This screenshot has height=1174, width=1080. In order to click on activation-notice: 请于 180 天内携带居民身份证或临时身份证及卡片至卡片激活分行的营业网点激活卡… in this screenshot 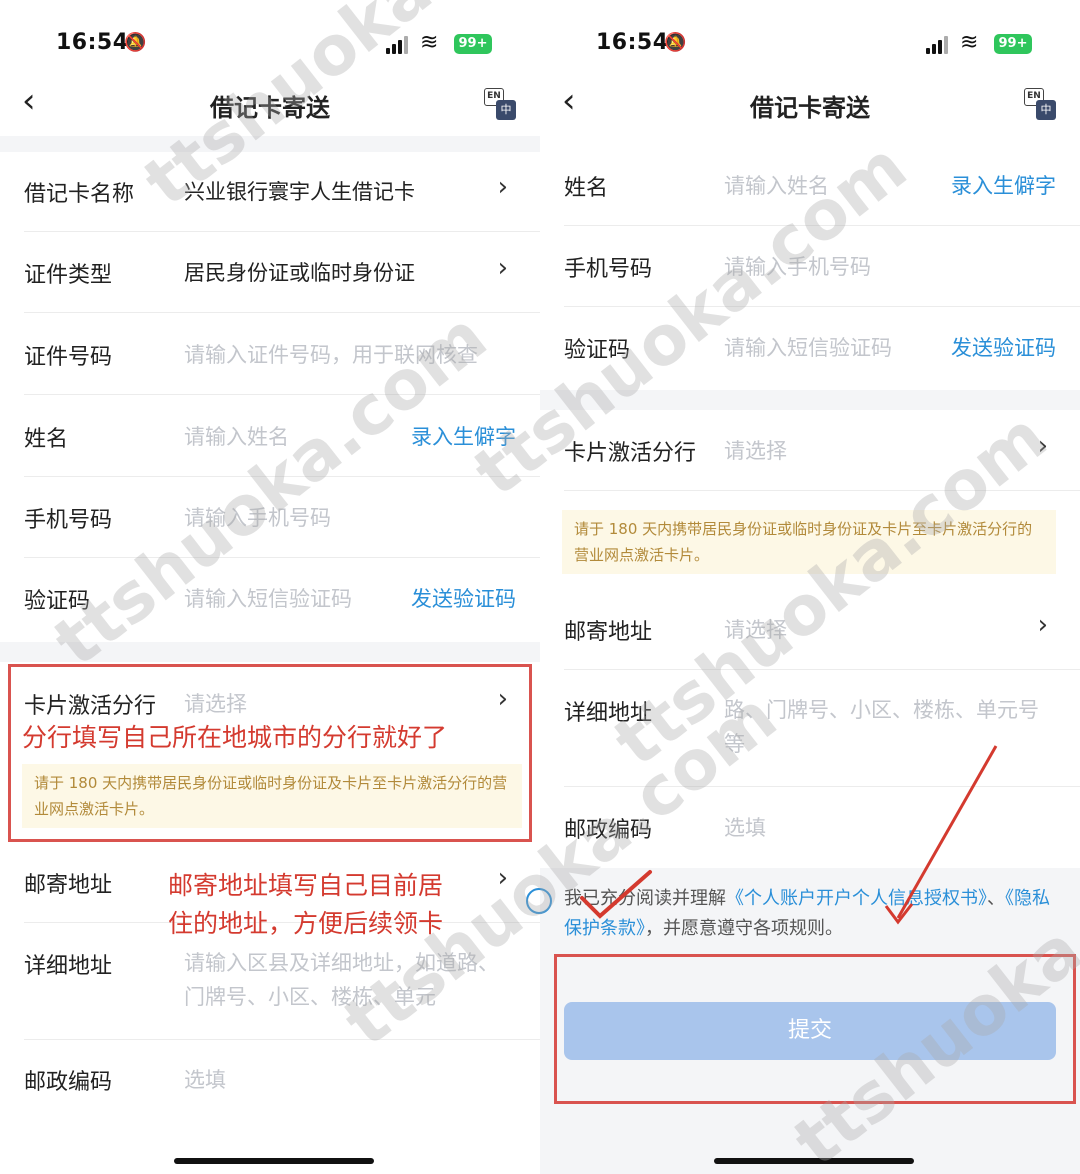, I will do `click(809, 542)`.